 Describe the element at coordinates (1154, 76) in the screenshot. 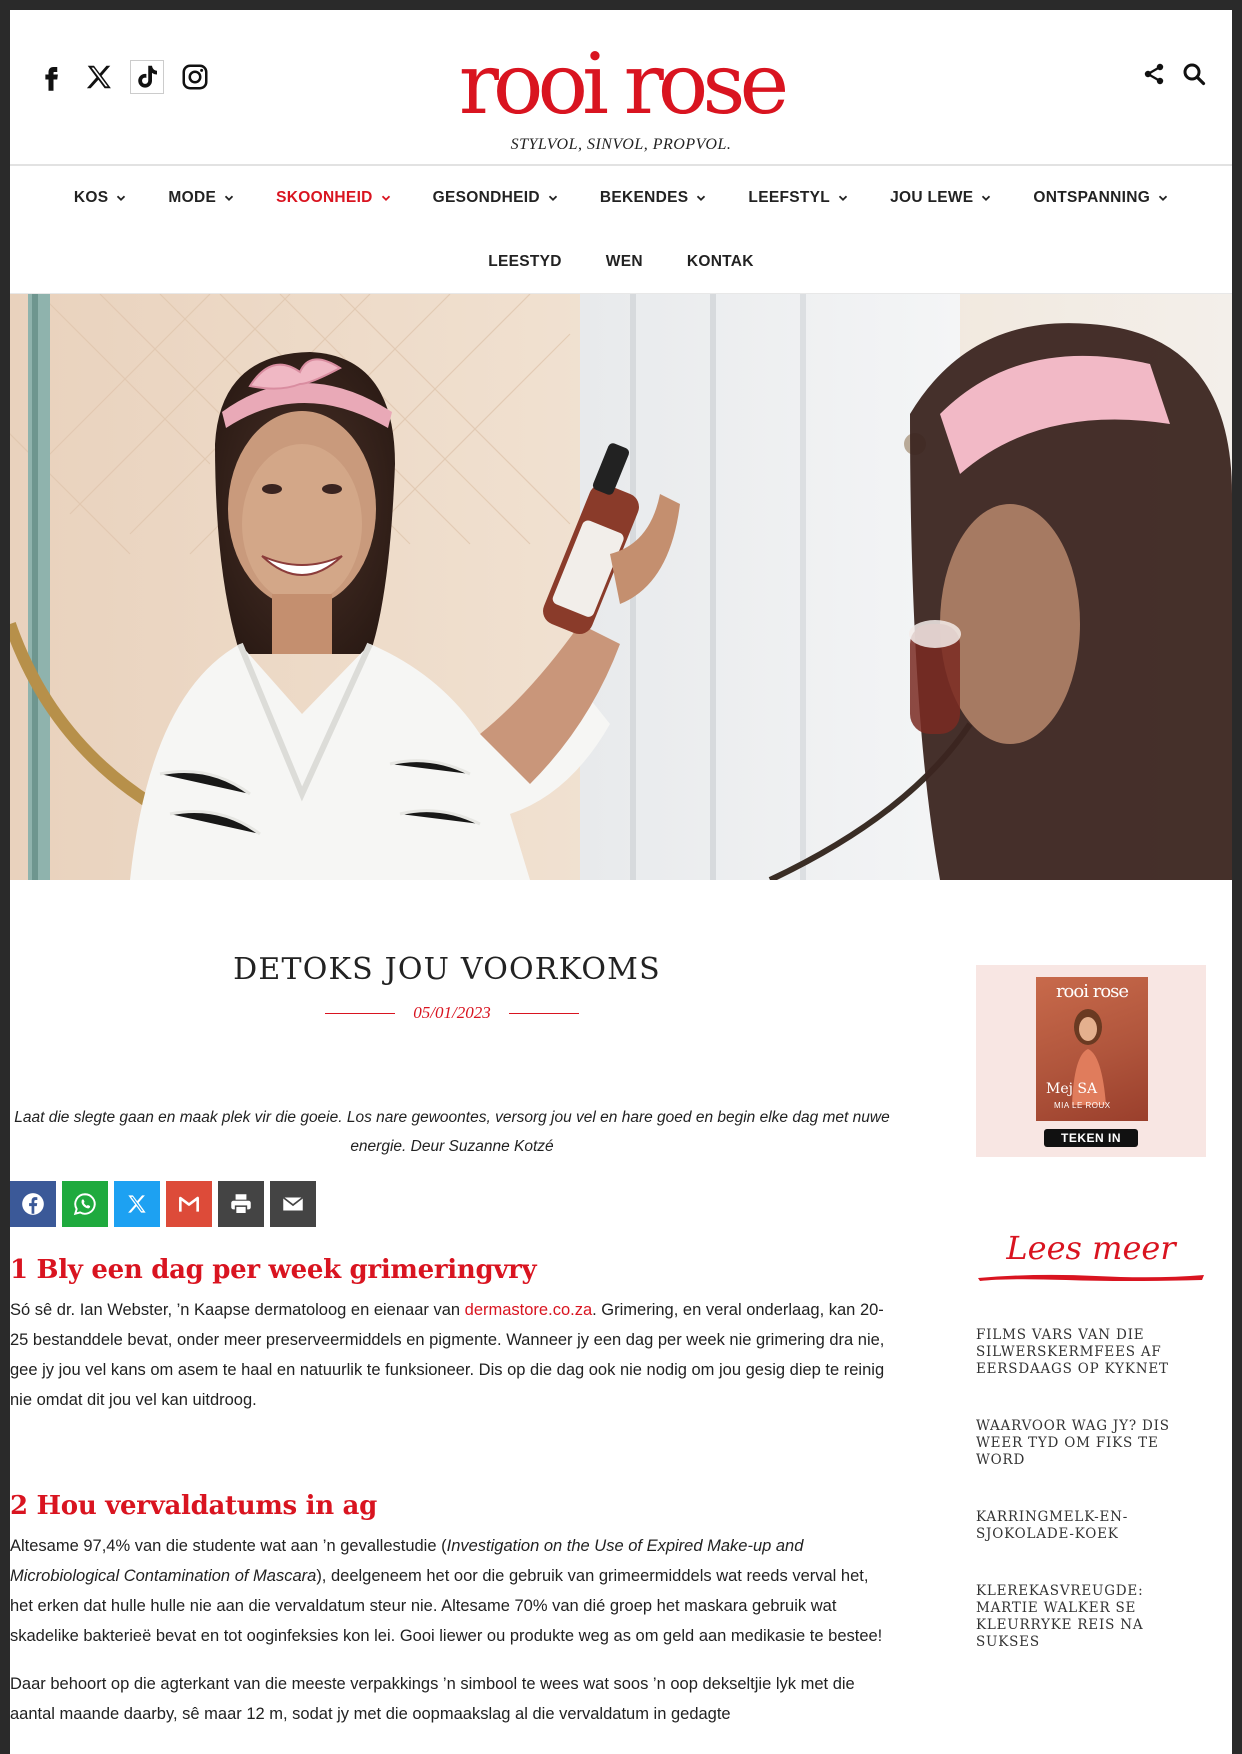

I see `share-icon` at that location.